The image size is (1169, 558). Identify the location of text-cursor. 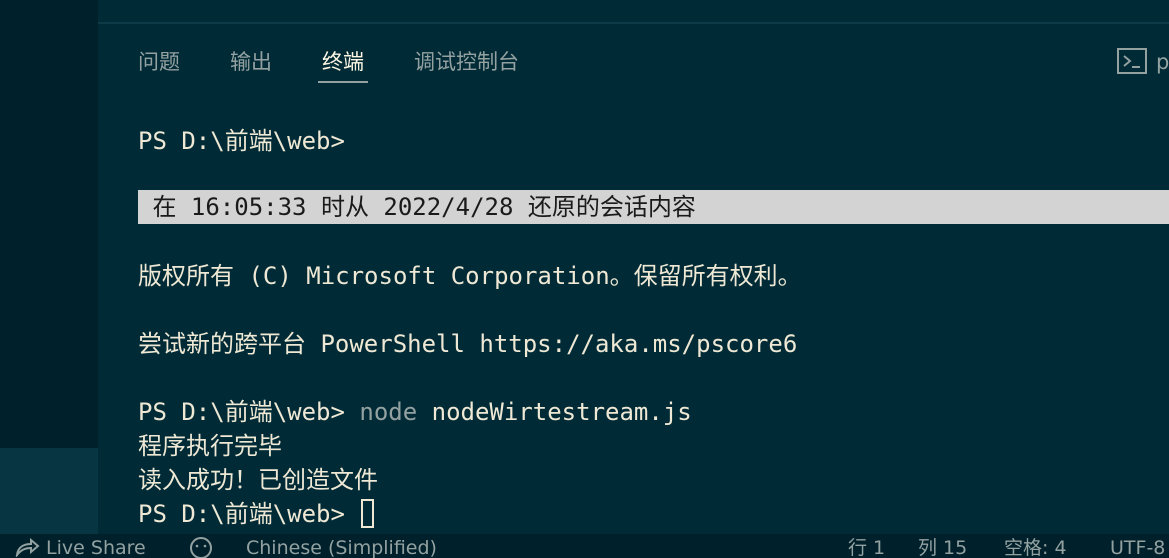
(368, 513).